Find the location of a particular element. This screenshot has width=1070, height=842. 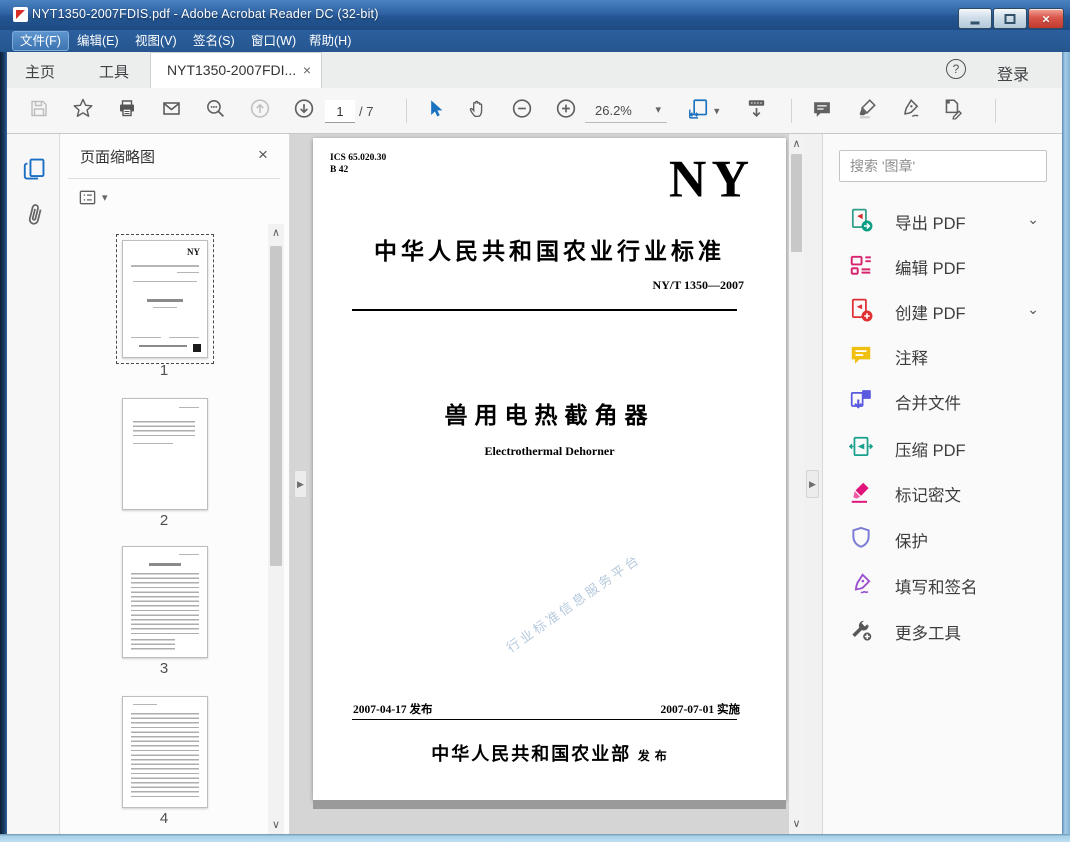

more-tools-icon is located at coordinates (862, 631).